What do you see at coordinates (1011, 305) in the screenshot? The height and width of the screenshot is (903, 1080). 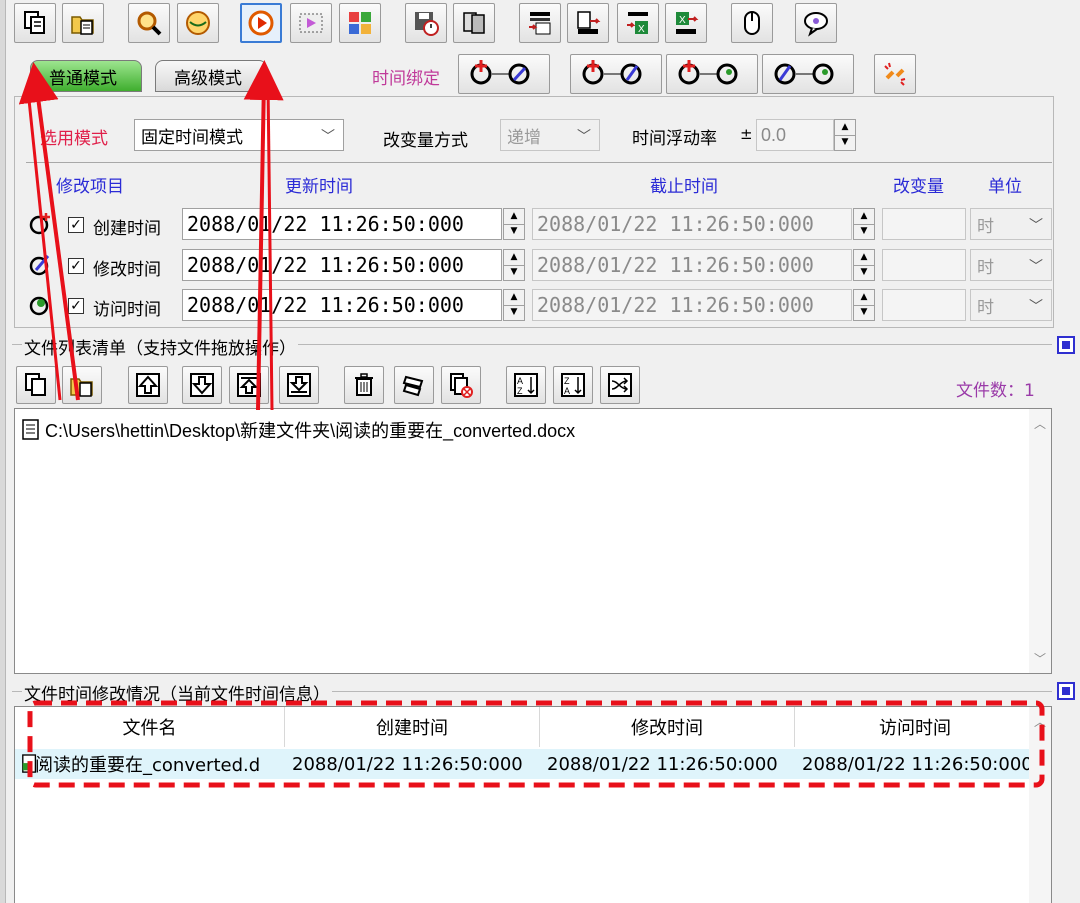 I see `access-unit-select: 时 ﹀` at bounding box center [1011, 305].